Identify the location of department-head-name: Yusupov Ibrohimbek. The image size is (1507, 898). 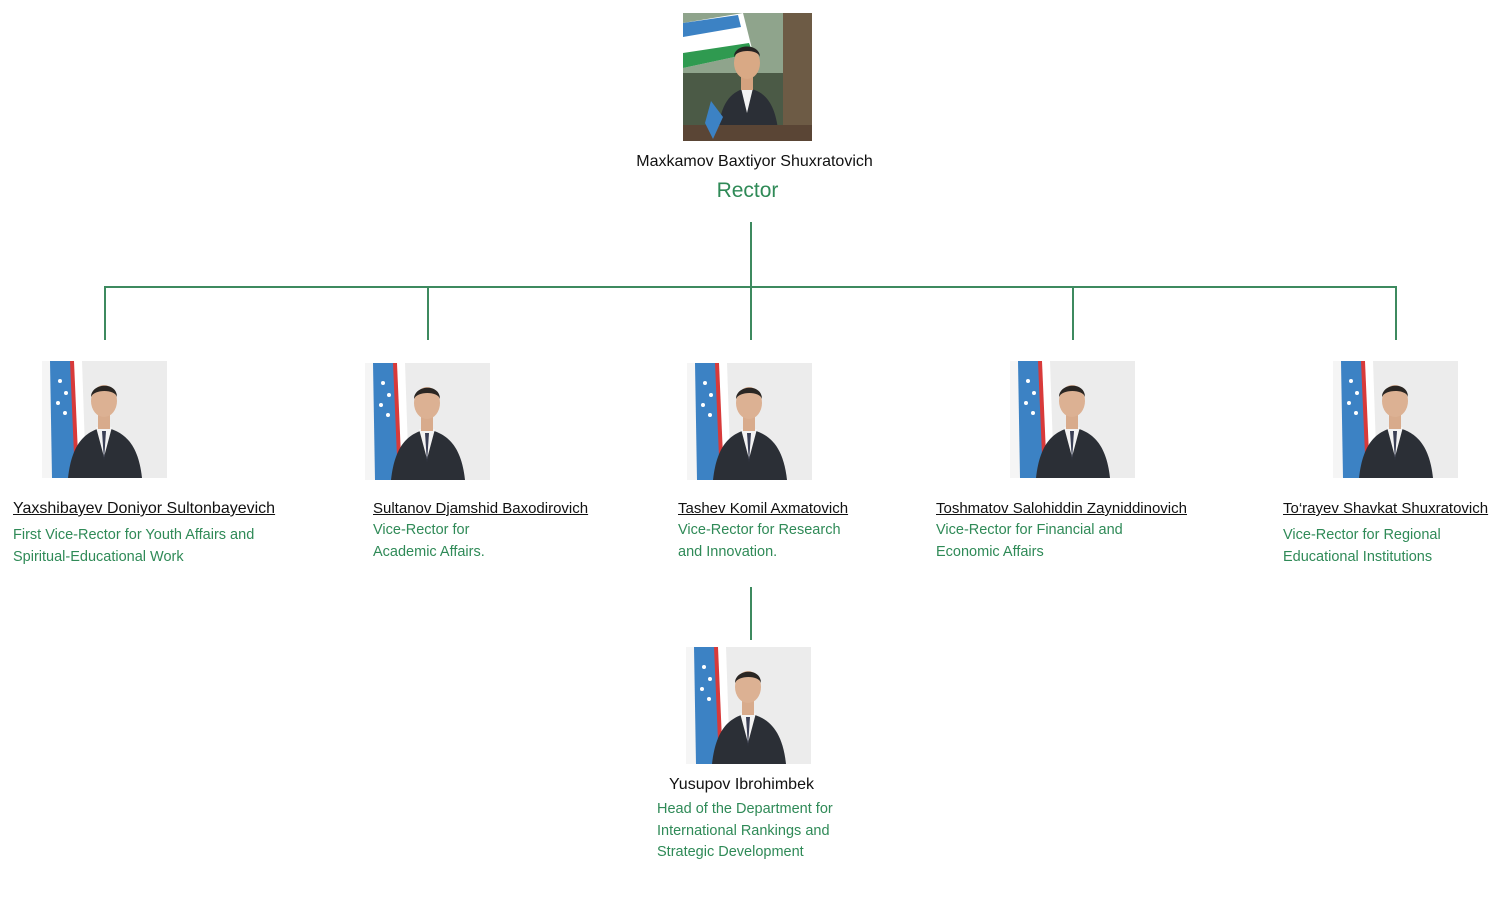
(741, 784).